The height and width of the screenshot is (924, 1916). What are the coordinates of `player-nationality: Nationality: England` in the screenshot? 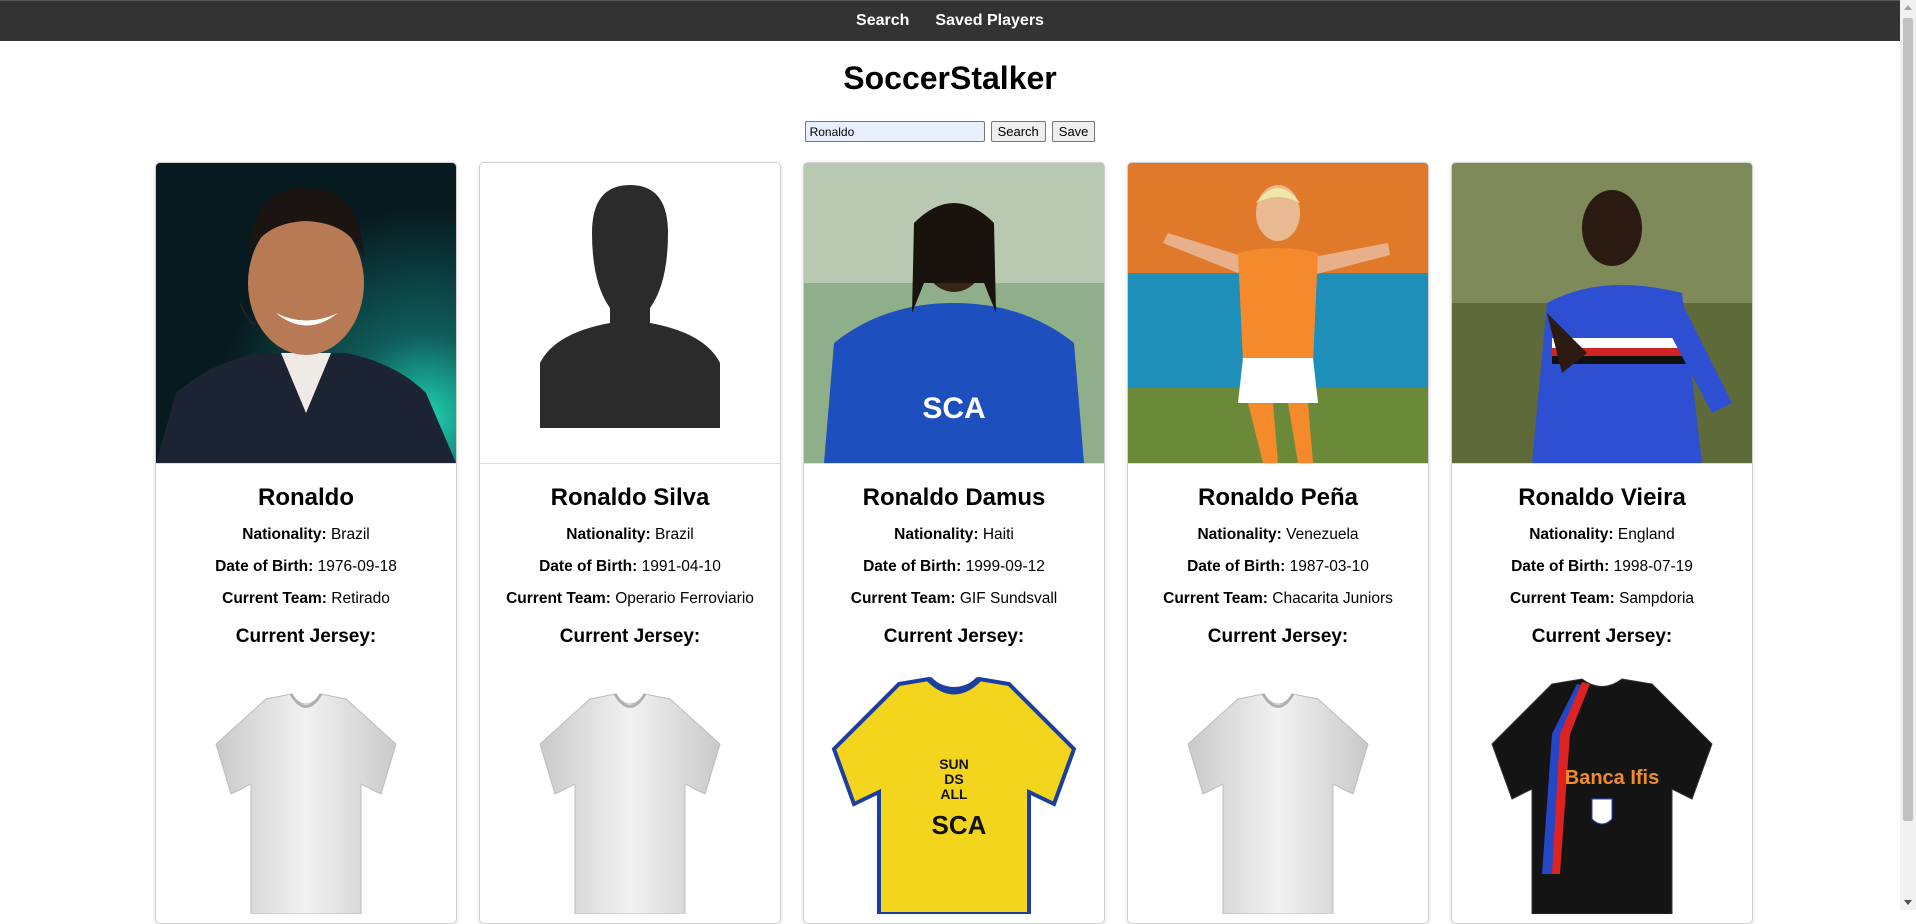 It's located at (1602, 535).